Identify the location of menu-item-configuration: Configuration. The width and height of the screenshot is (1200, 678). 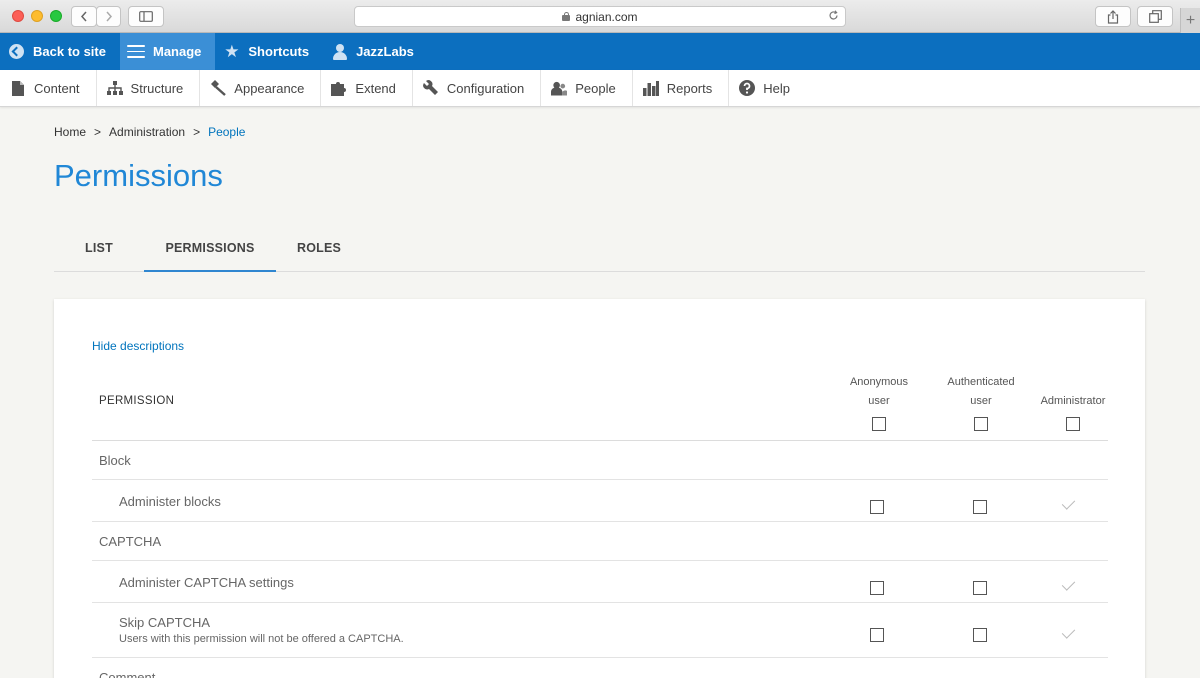
(477, 88).